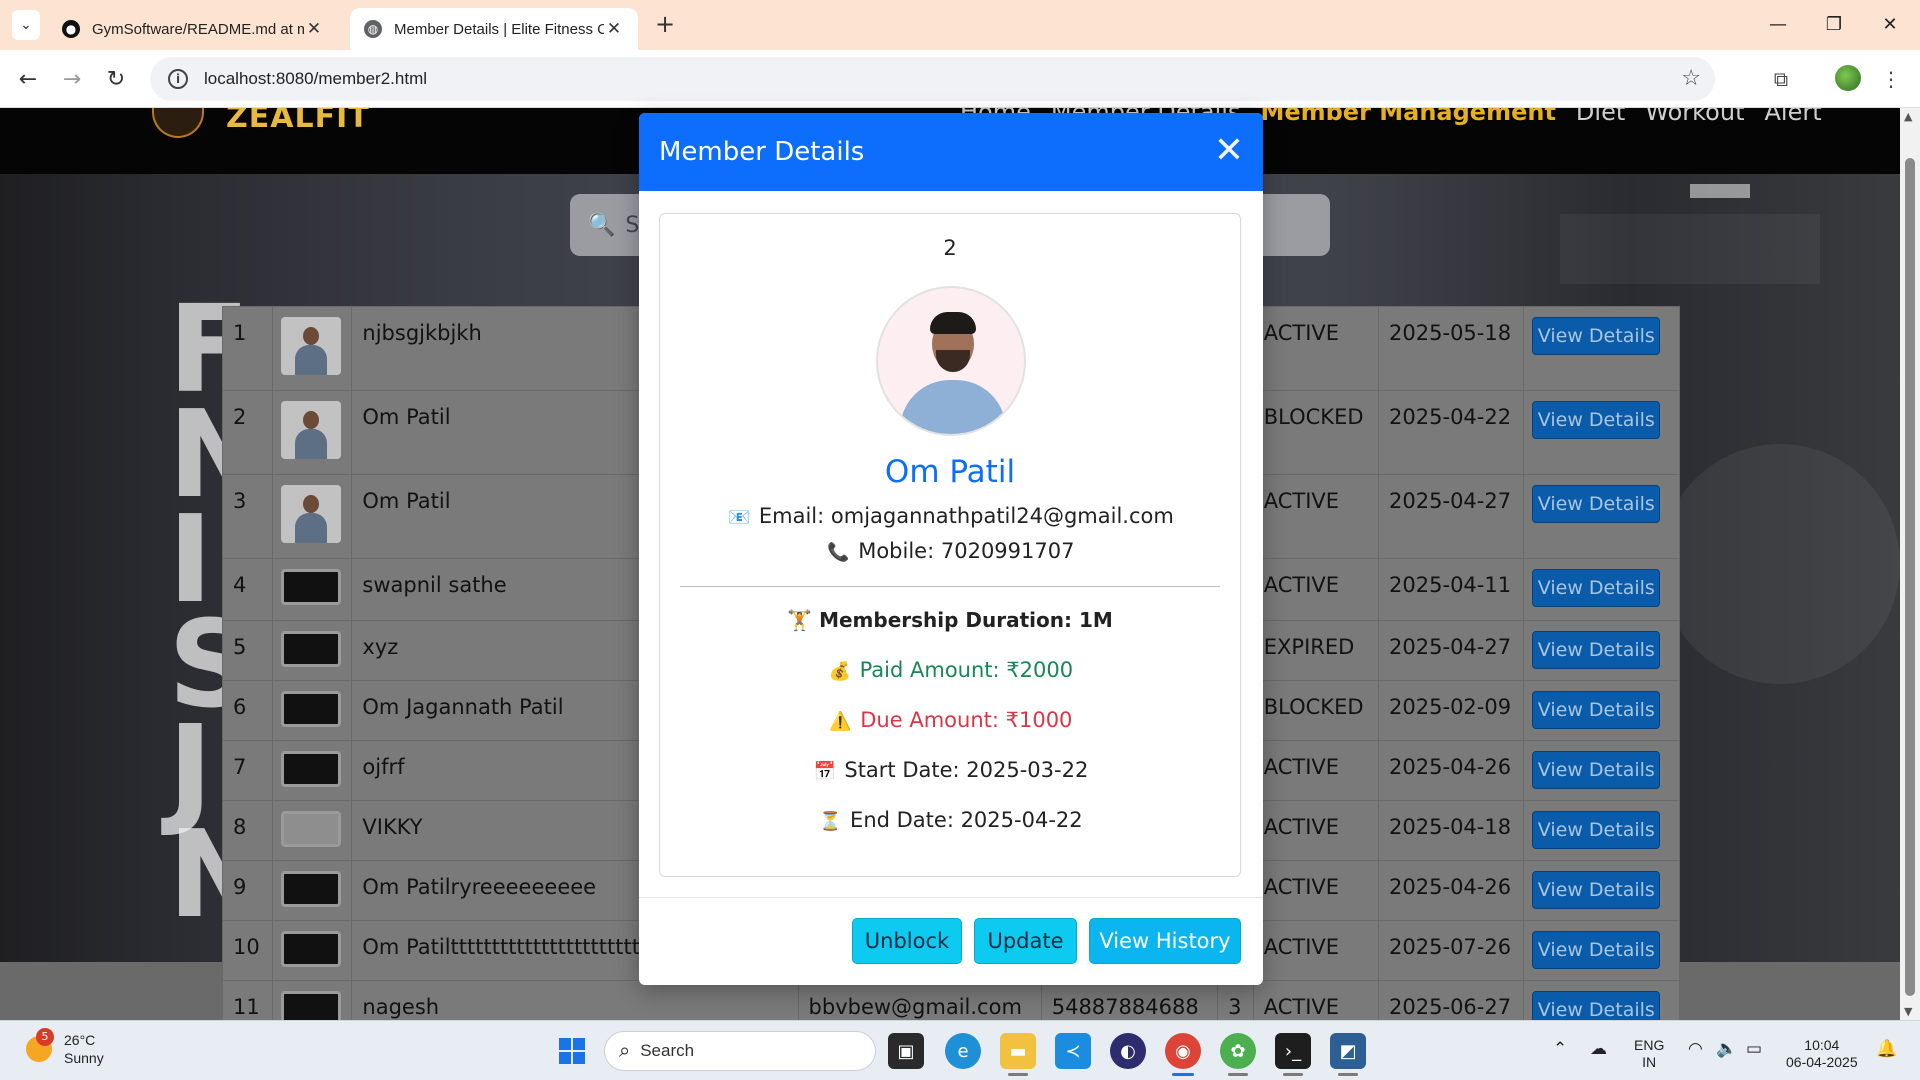 The width and height of the screenshot is (1920, 1080). Describe the element at coordinates (1848, 78) in the screenshot. I see `profile-avatar` at that location.